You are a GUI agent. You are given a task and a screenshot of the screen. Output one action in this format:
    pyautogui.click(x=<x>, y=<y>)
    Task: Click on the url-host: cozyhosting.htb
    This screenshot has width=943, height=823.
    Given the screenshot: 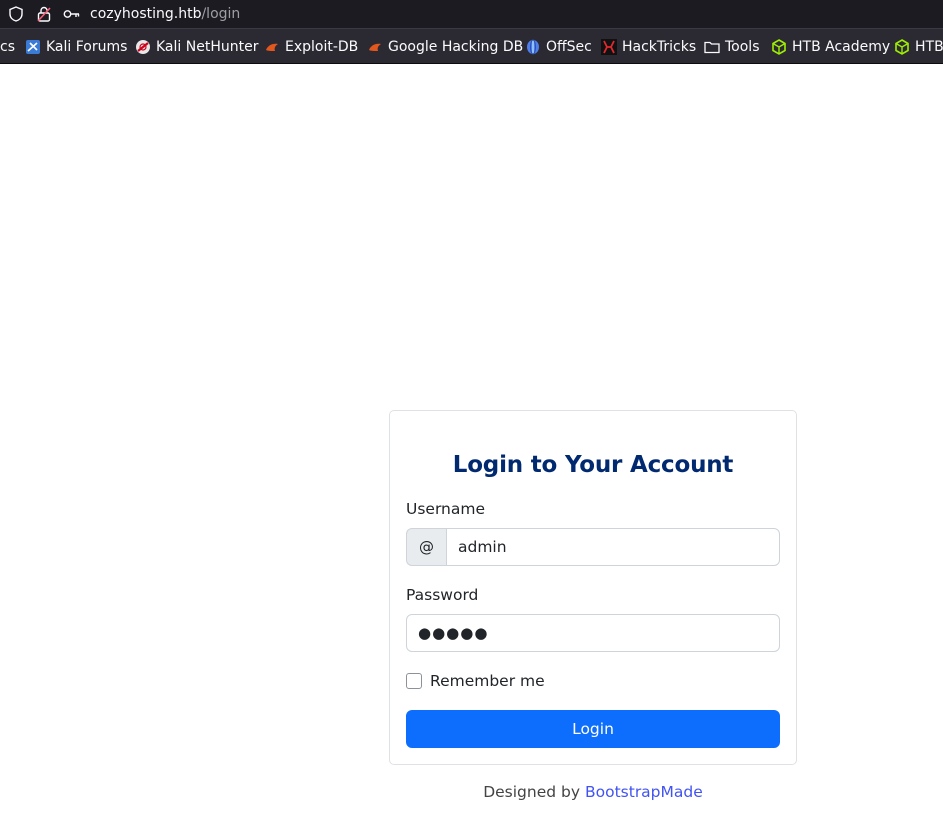 What is the action you would take?
    pyautogui.click(x=146, y=14)
    